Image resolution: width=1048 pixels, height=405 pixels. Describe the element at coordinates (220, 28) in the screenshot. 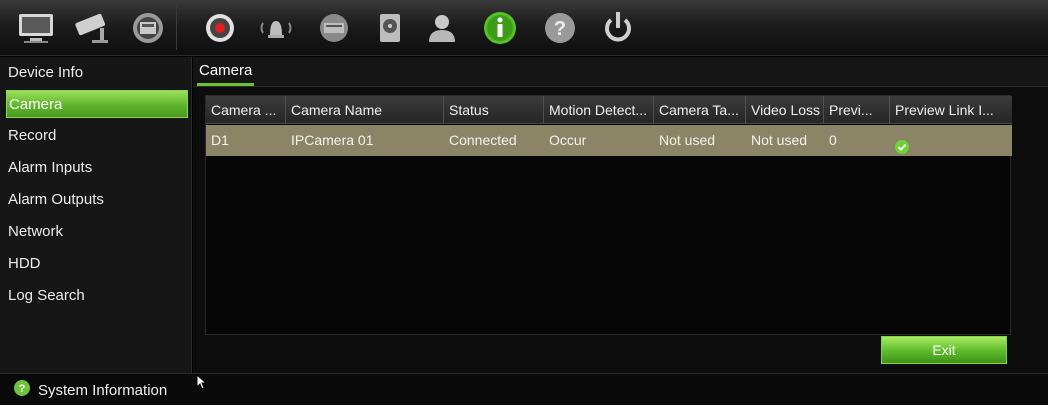

I see `record-icon` at that location.